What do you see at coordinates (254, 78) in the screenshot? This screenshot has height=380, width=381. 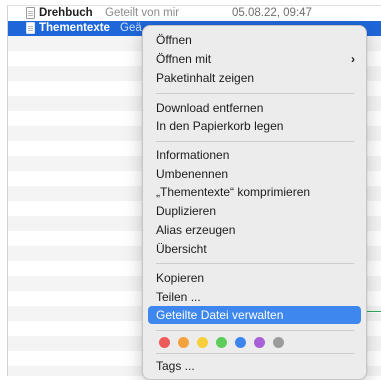 I see `menu-item-show-package-contents: Paketinhalt zeigen` at bounding box center [254, 78].